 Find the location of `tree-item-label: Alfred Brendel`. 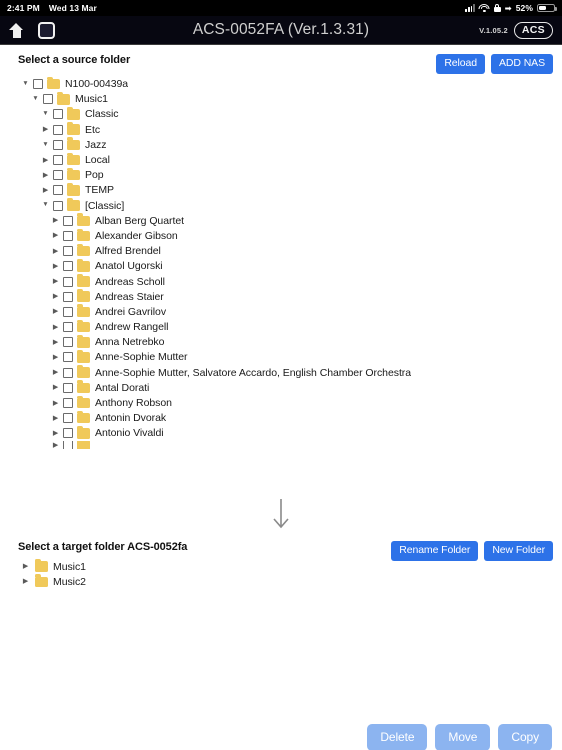

tree-item-label: Alfred Brendel is located at coordinates (128, 251).